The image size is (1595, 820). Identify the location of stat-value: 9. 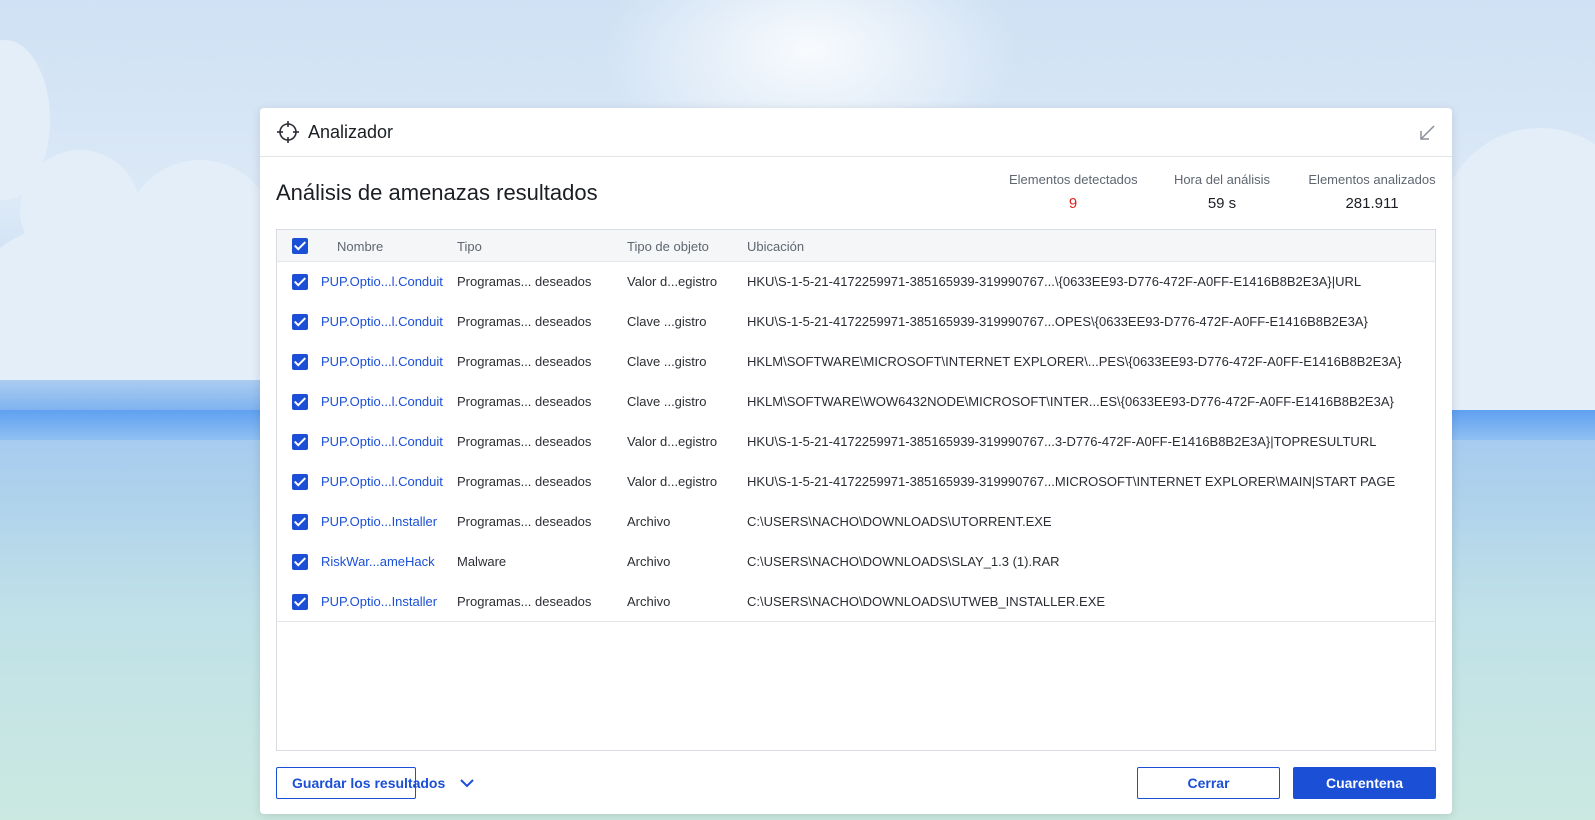
(1073, 203).